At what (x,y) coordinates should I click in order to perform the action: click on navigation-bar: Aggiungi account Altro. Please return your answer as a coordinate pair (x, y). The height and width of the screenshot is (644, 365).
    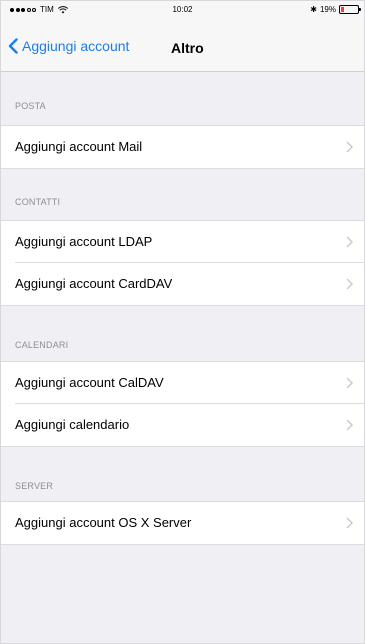
    Looking at the image, I should click on (182, 48).